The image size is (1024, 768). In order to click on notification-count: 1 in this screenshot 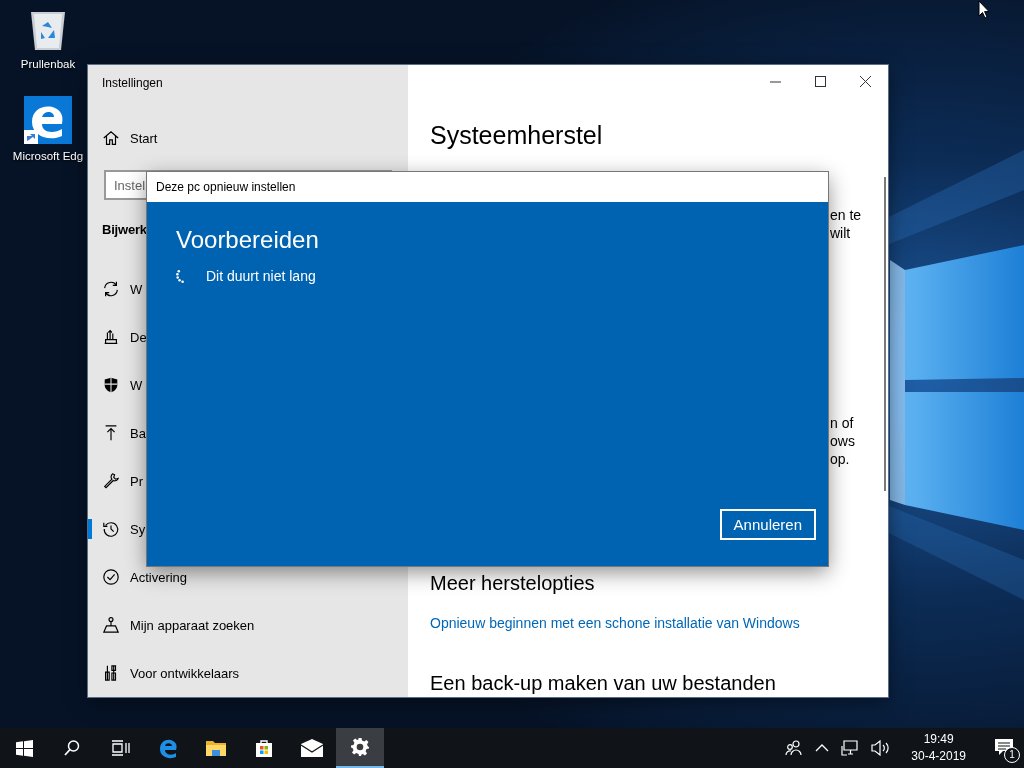, I will do `click(1012, 755)`.